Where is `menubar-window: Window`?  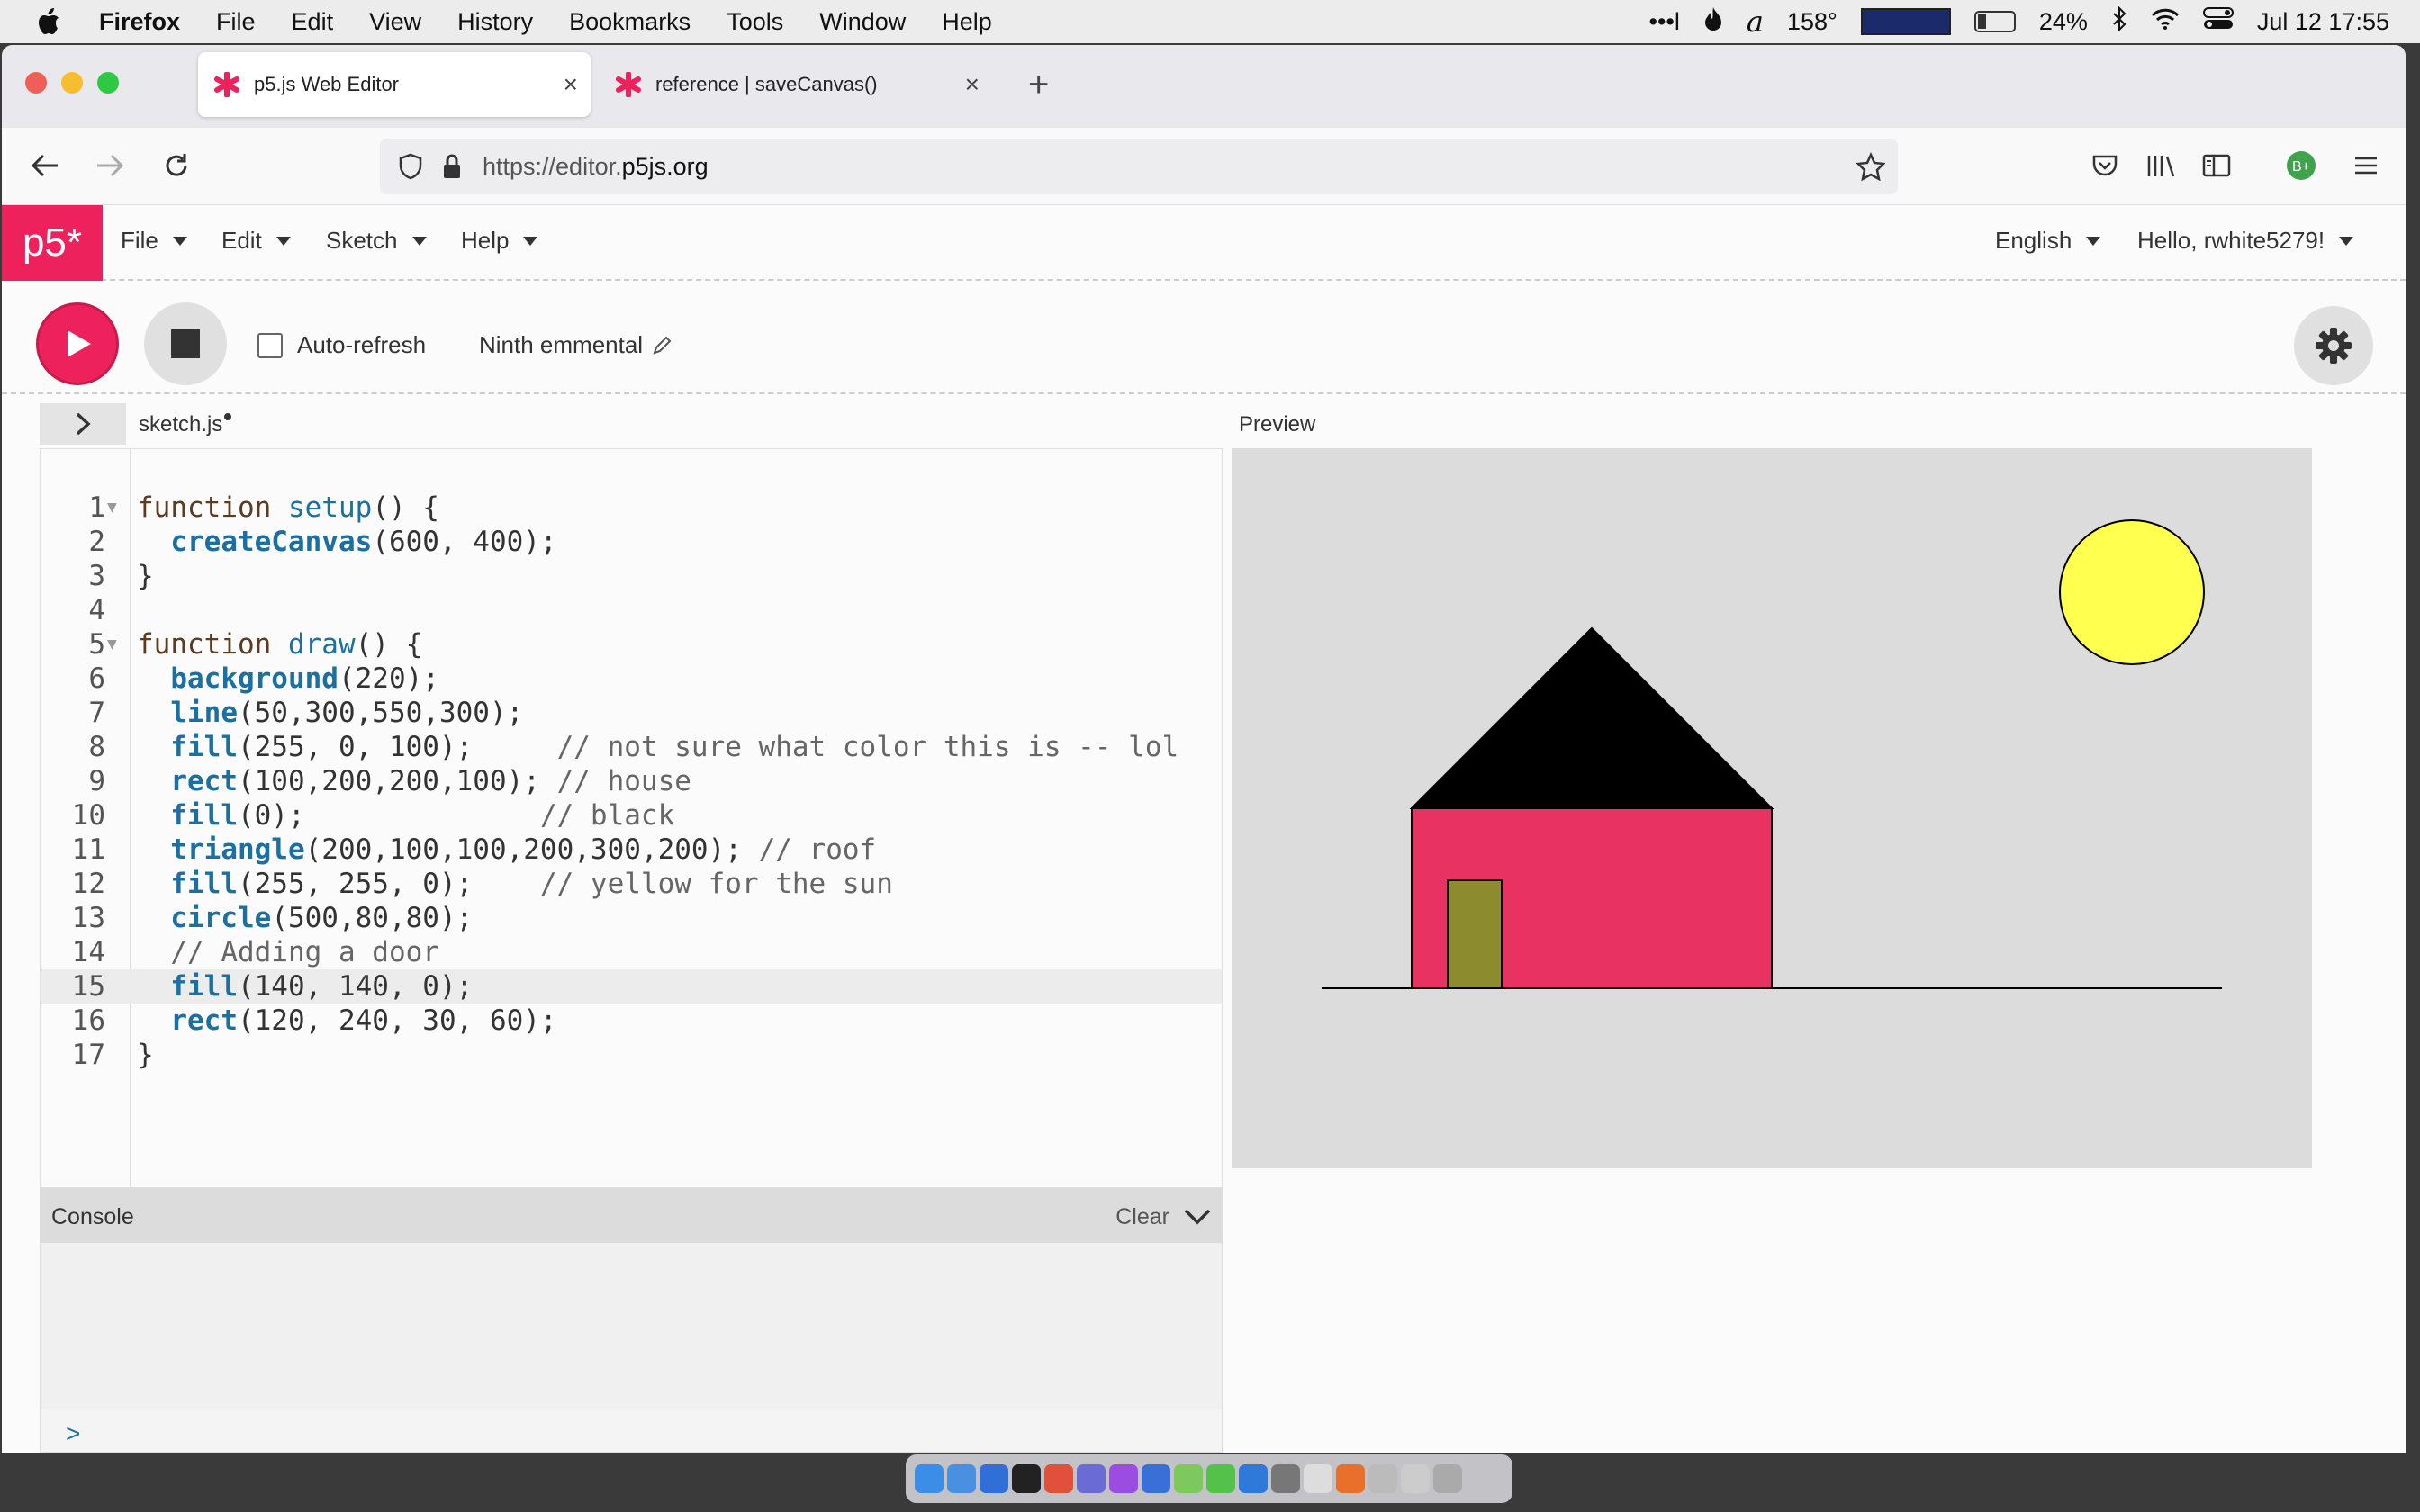
menubar-window: Window is located at coordinates (862, 22).